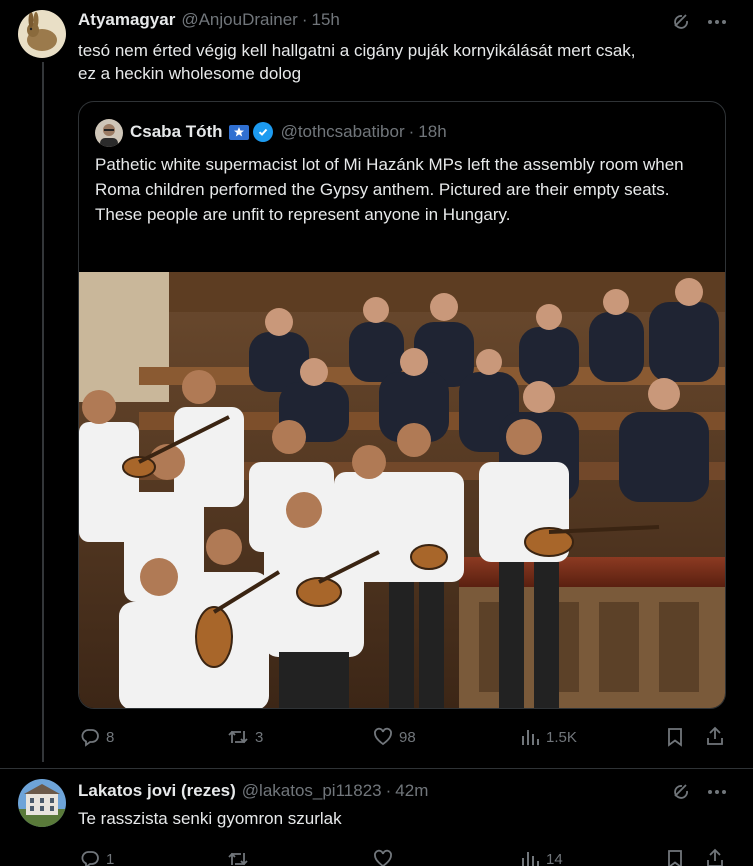  What do you see at coordinates (312, 791) in the screenshot?
I see `user-handle: @lakatos_pi11823` at bounding box center [312, 791].